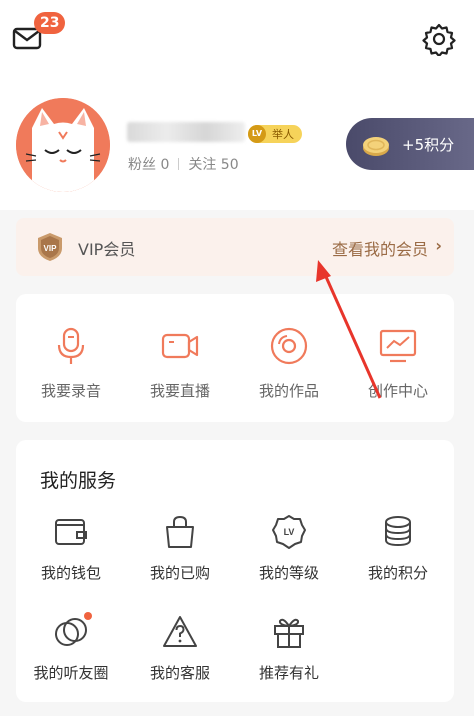  I want to click on service-customer-support: 我的客服, so click(180, 648).